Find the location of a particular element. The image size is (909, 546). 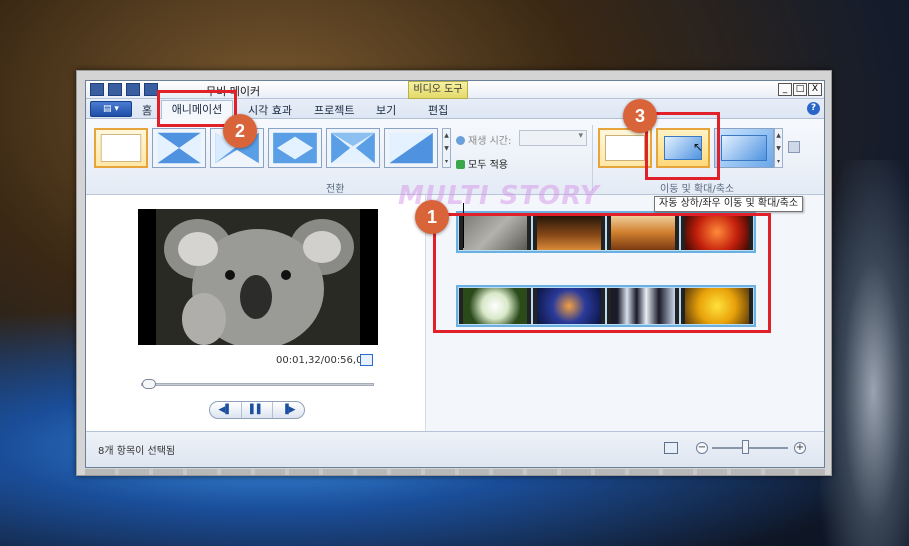

zoom-slider-handle is located at coordinates (745, 447).